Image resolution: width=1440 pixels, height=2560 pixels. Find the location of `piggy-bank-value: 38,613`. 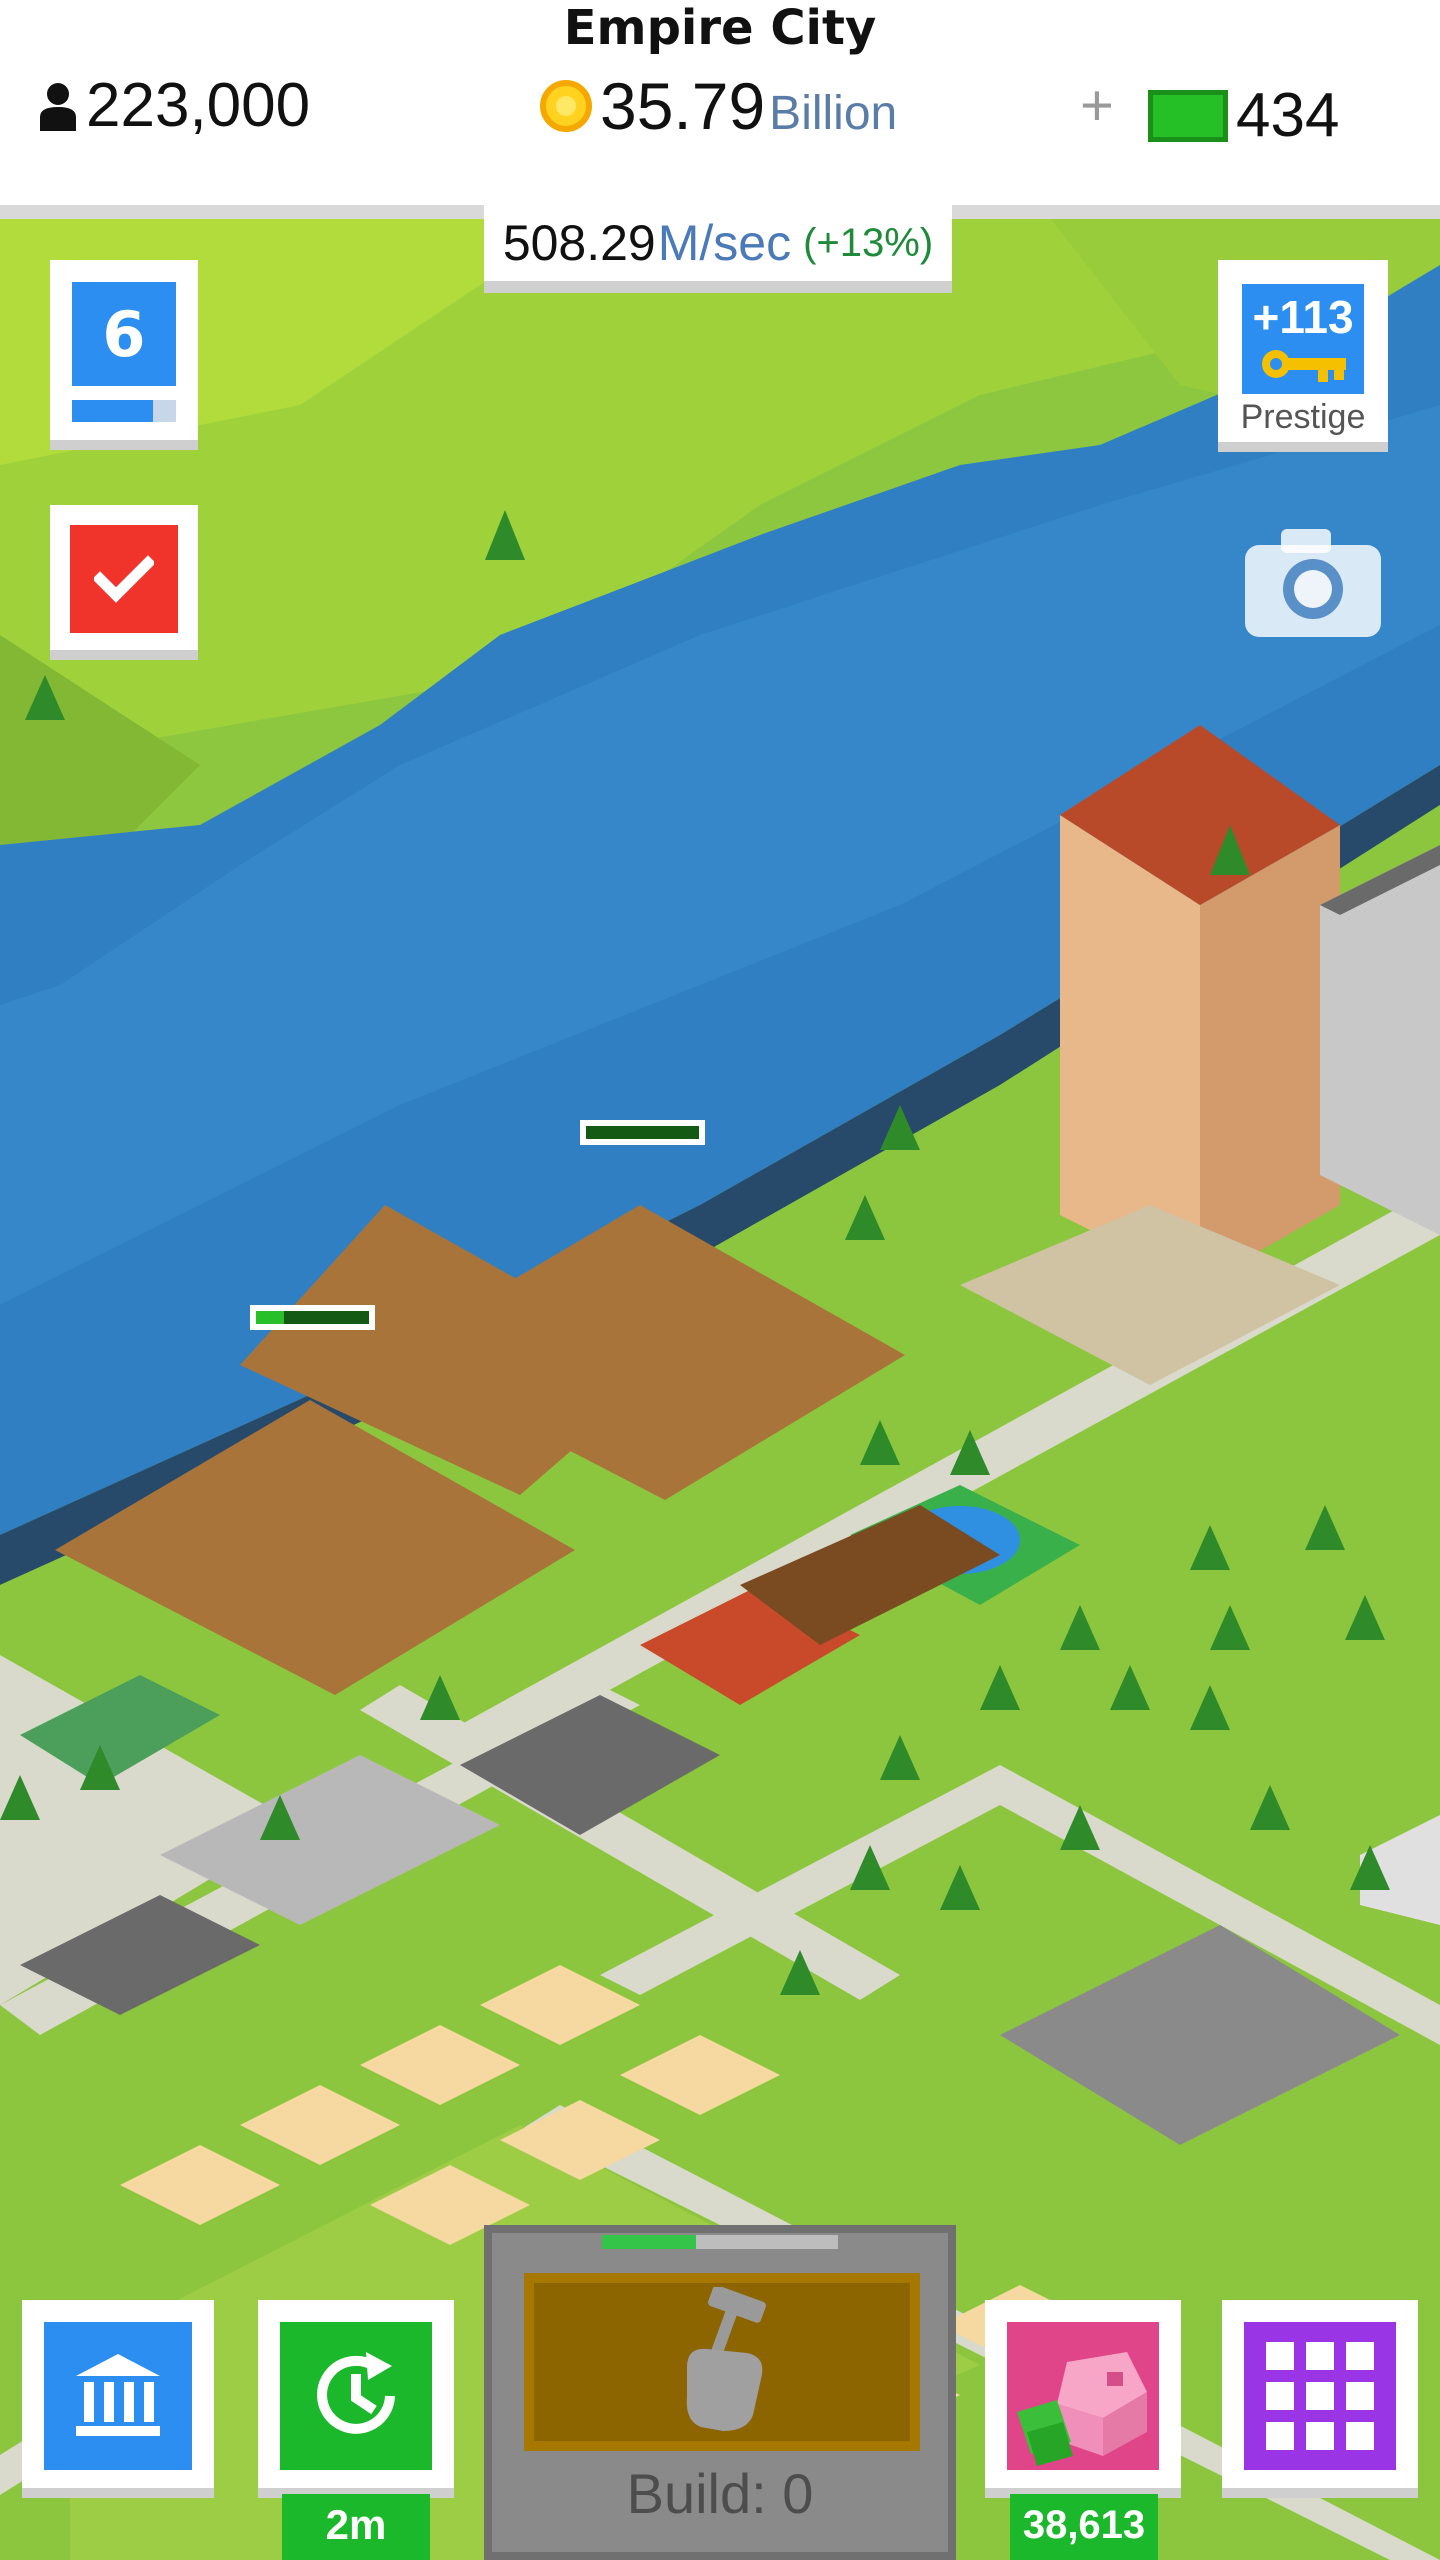

piggy-bank-value: 38,613 is located at coordinates (1084, 2527).